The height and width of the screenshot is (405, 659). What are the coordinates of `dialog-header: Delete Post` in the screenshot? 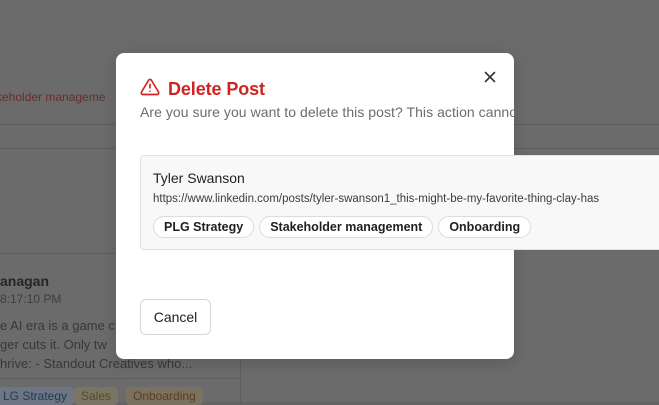 It's located at (202, 89).